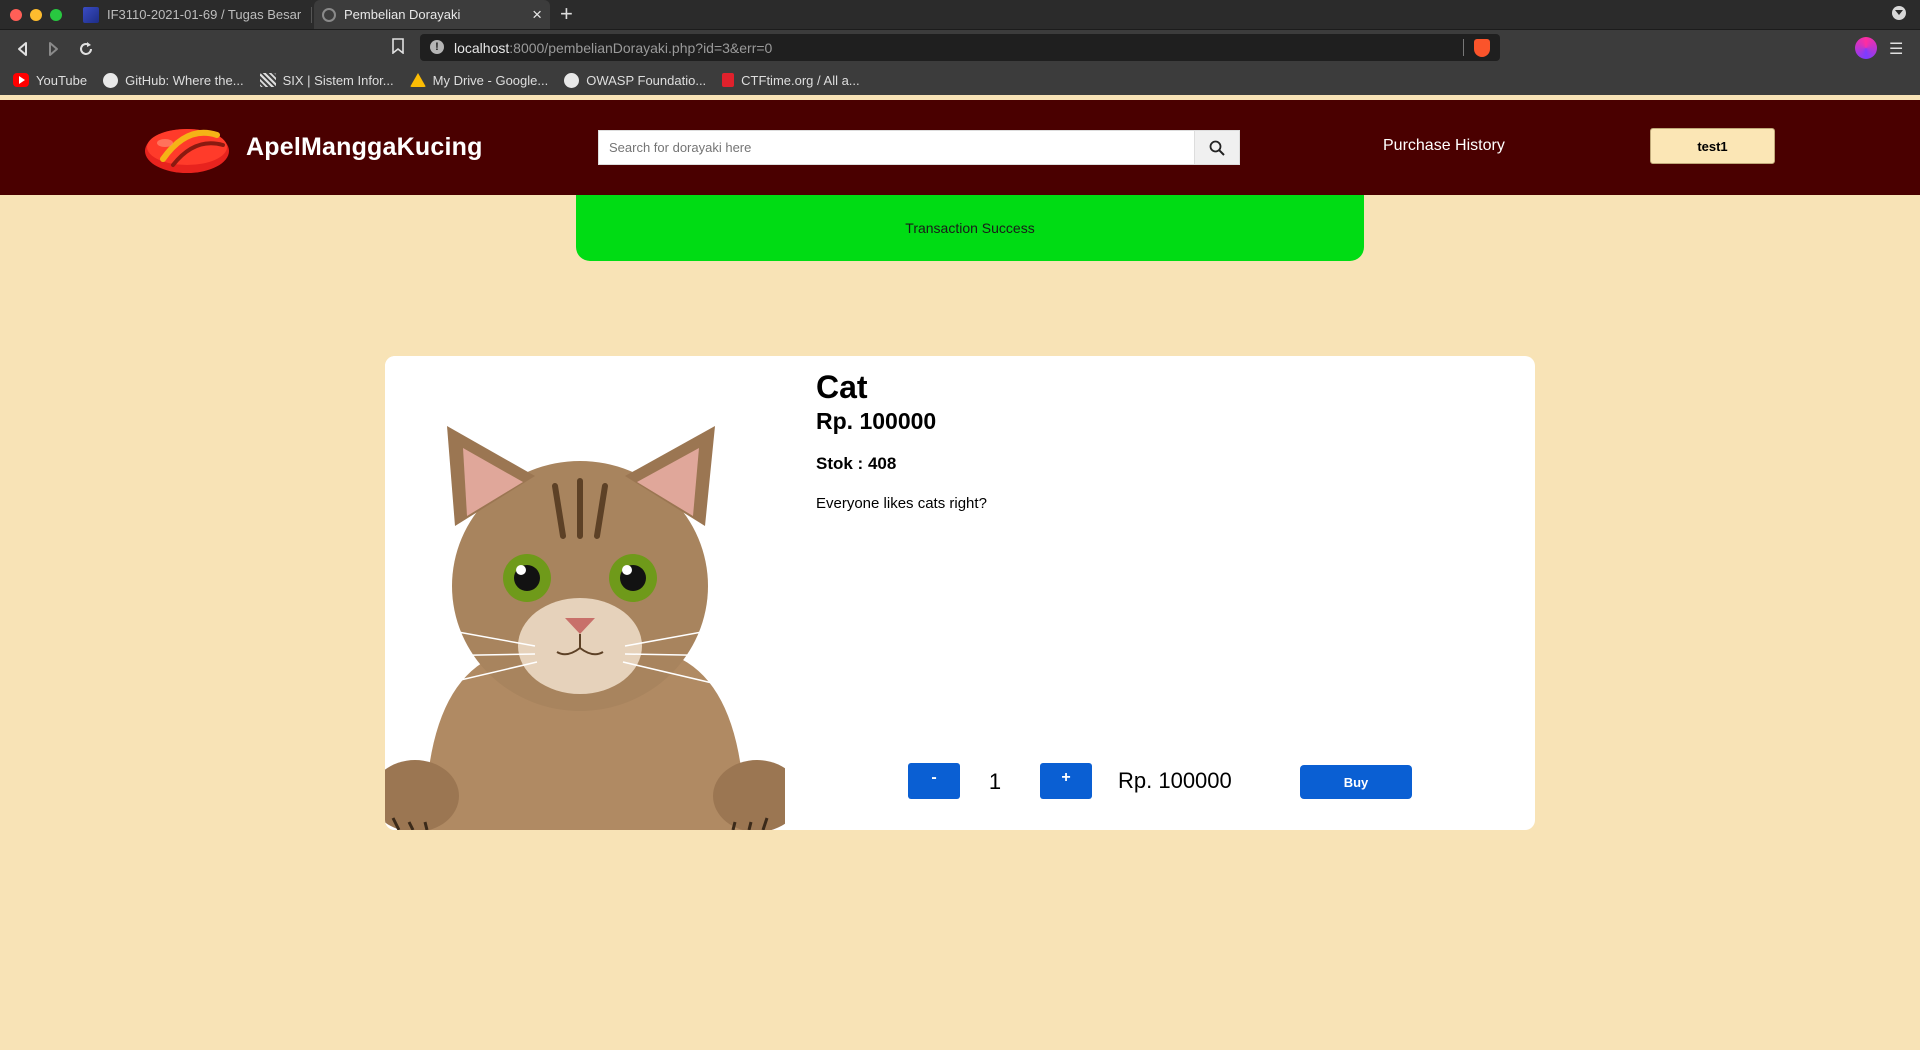 The width and height of the screenshot is (1920, 1050). I want to click on tab-title: Pembelian Dorayaki, so click(402, 14).